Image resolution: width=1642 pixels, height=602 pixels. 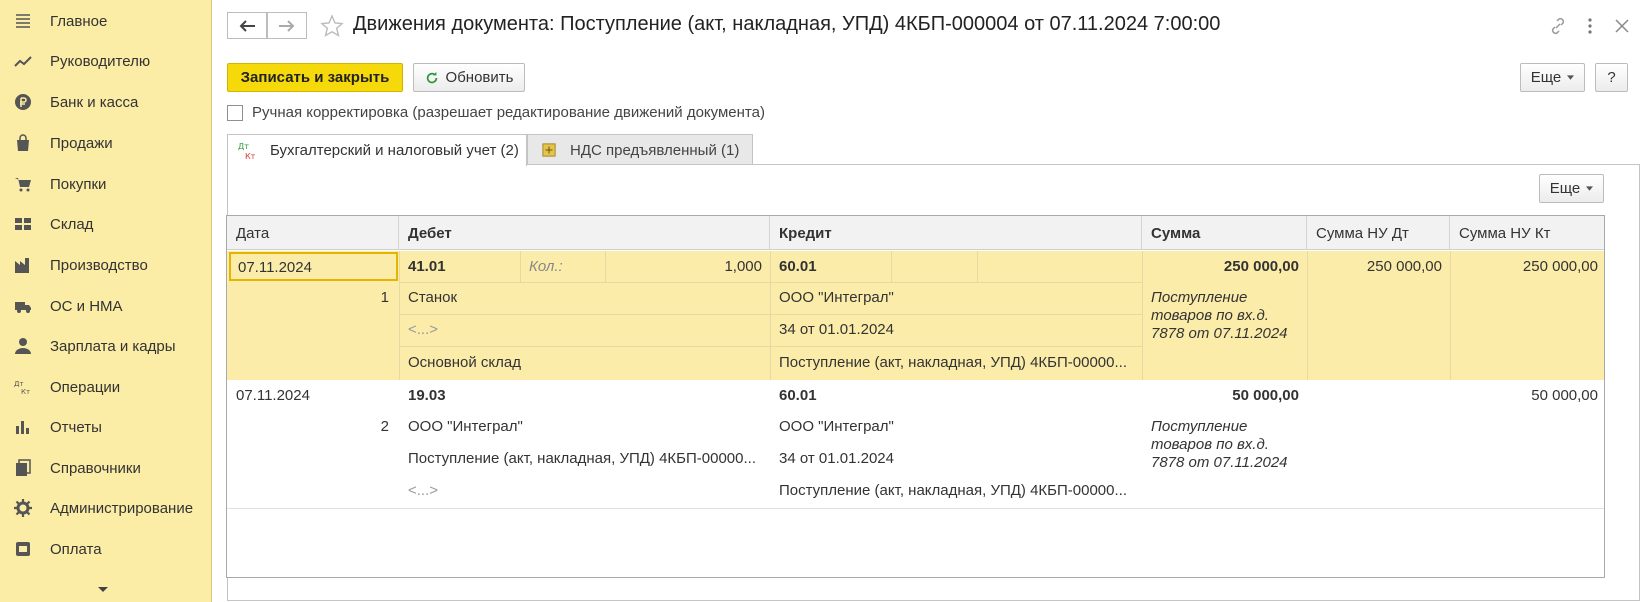 What do you see at coordinates (23, 265) in the screenshot?
I see `factory-icon` at bounding box center [23, 265].